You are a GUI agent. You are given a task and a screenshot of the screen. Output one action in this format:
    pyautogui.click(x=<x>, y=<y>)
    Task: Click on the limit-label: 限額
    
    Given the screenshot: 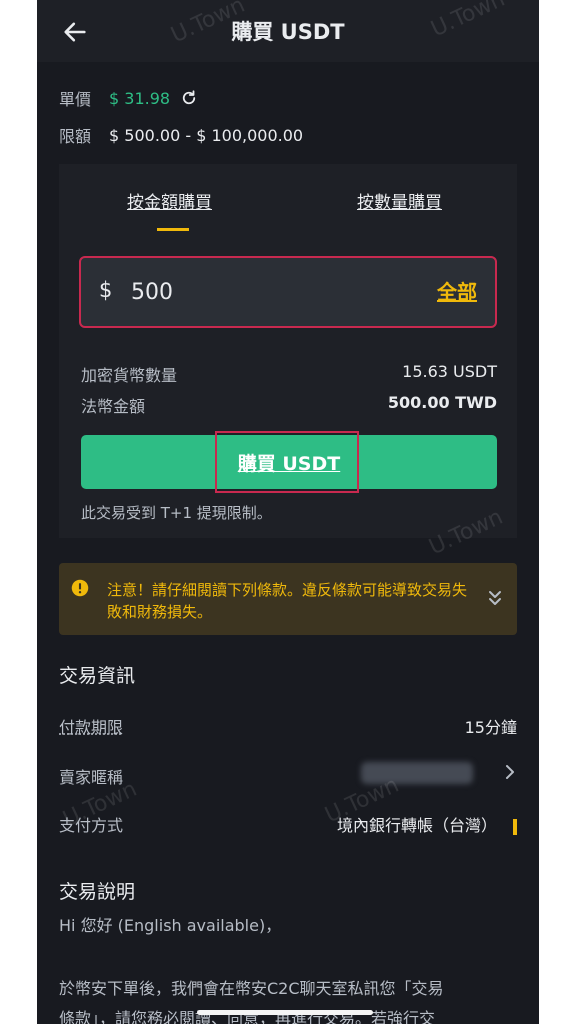 What is the action you would take?
    pyautogui.click(x=75, y=136)
    